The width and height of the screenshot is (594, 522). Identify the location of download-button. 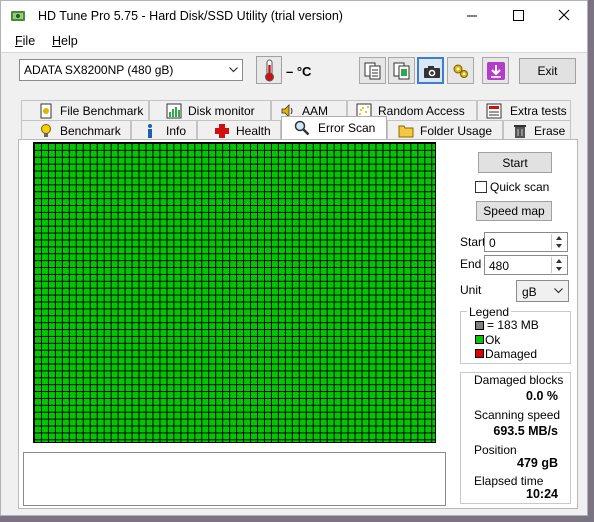
(495, 70).